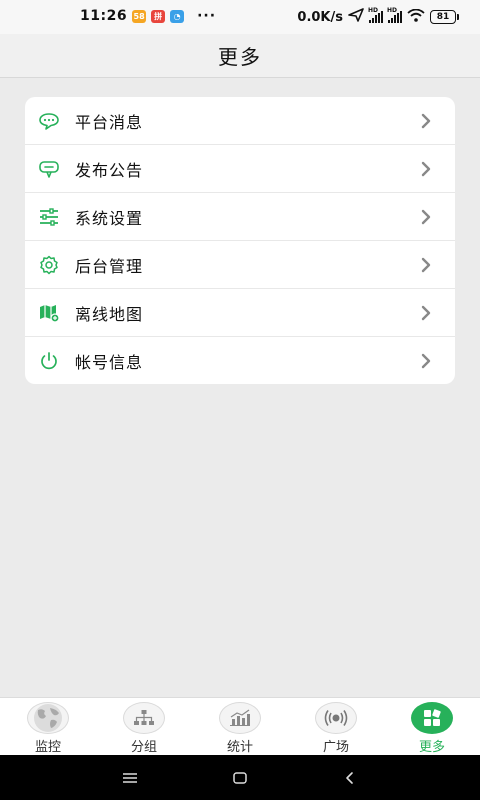 The width and height of the screenshot is (480, 800). I want to click on broadcast-icon, so click(336, 718).